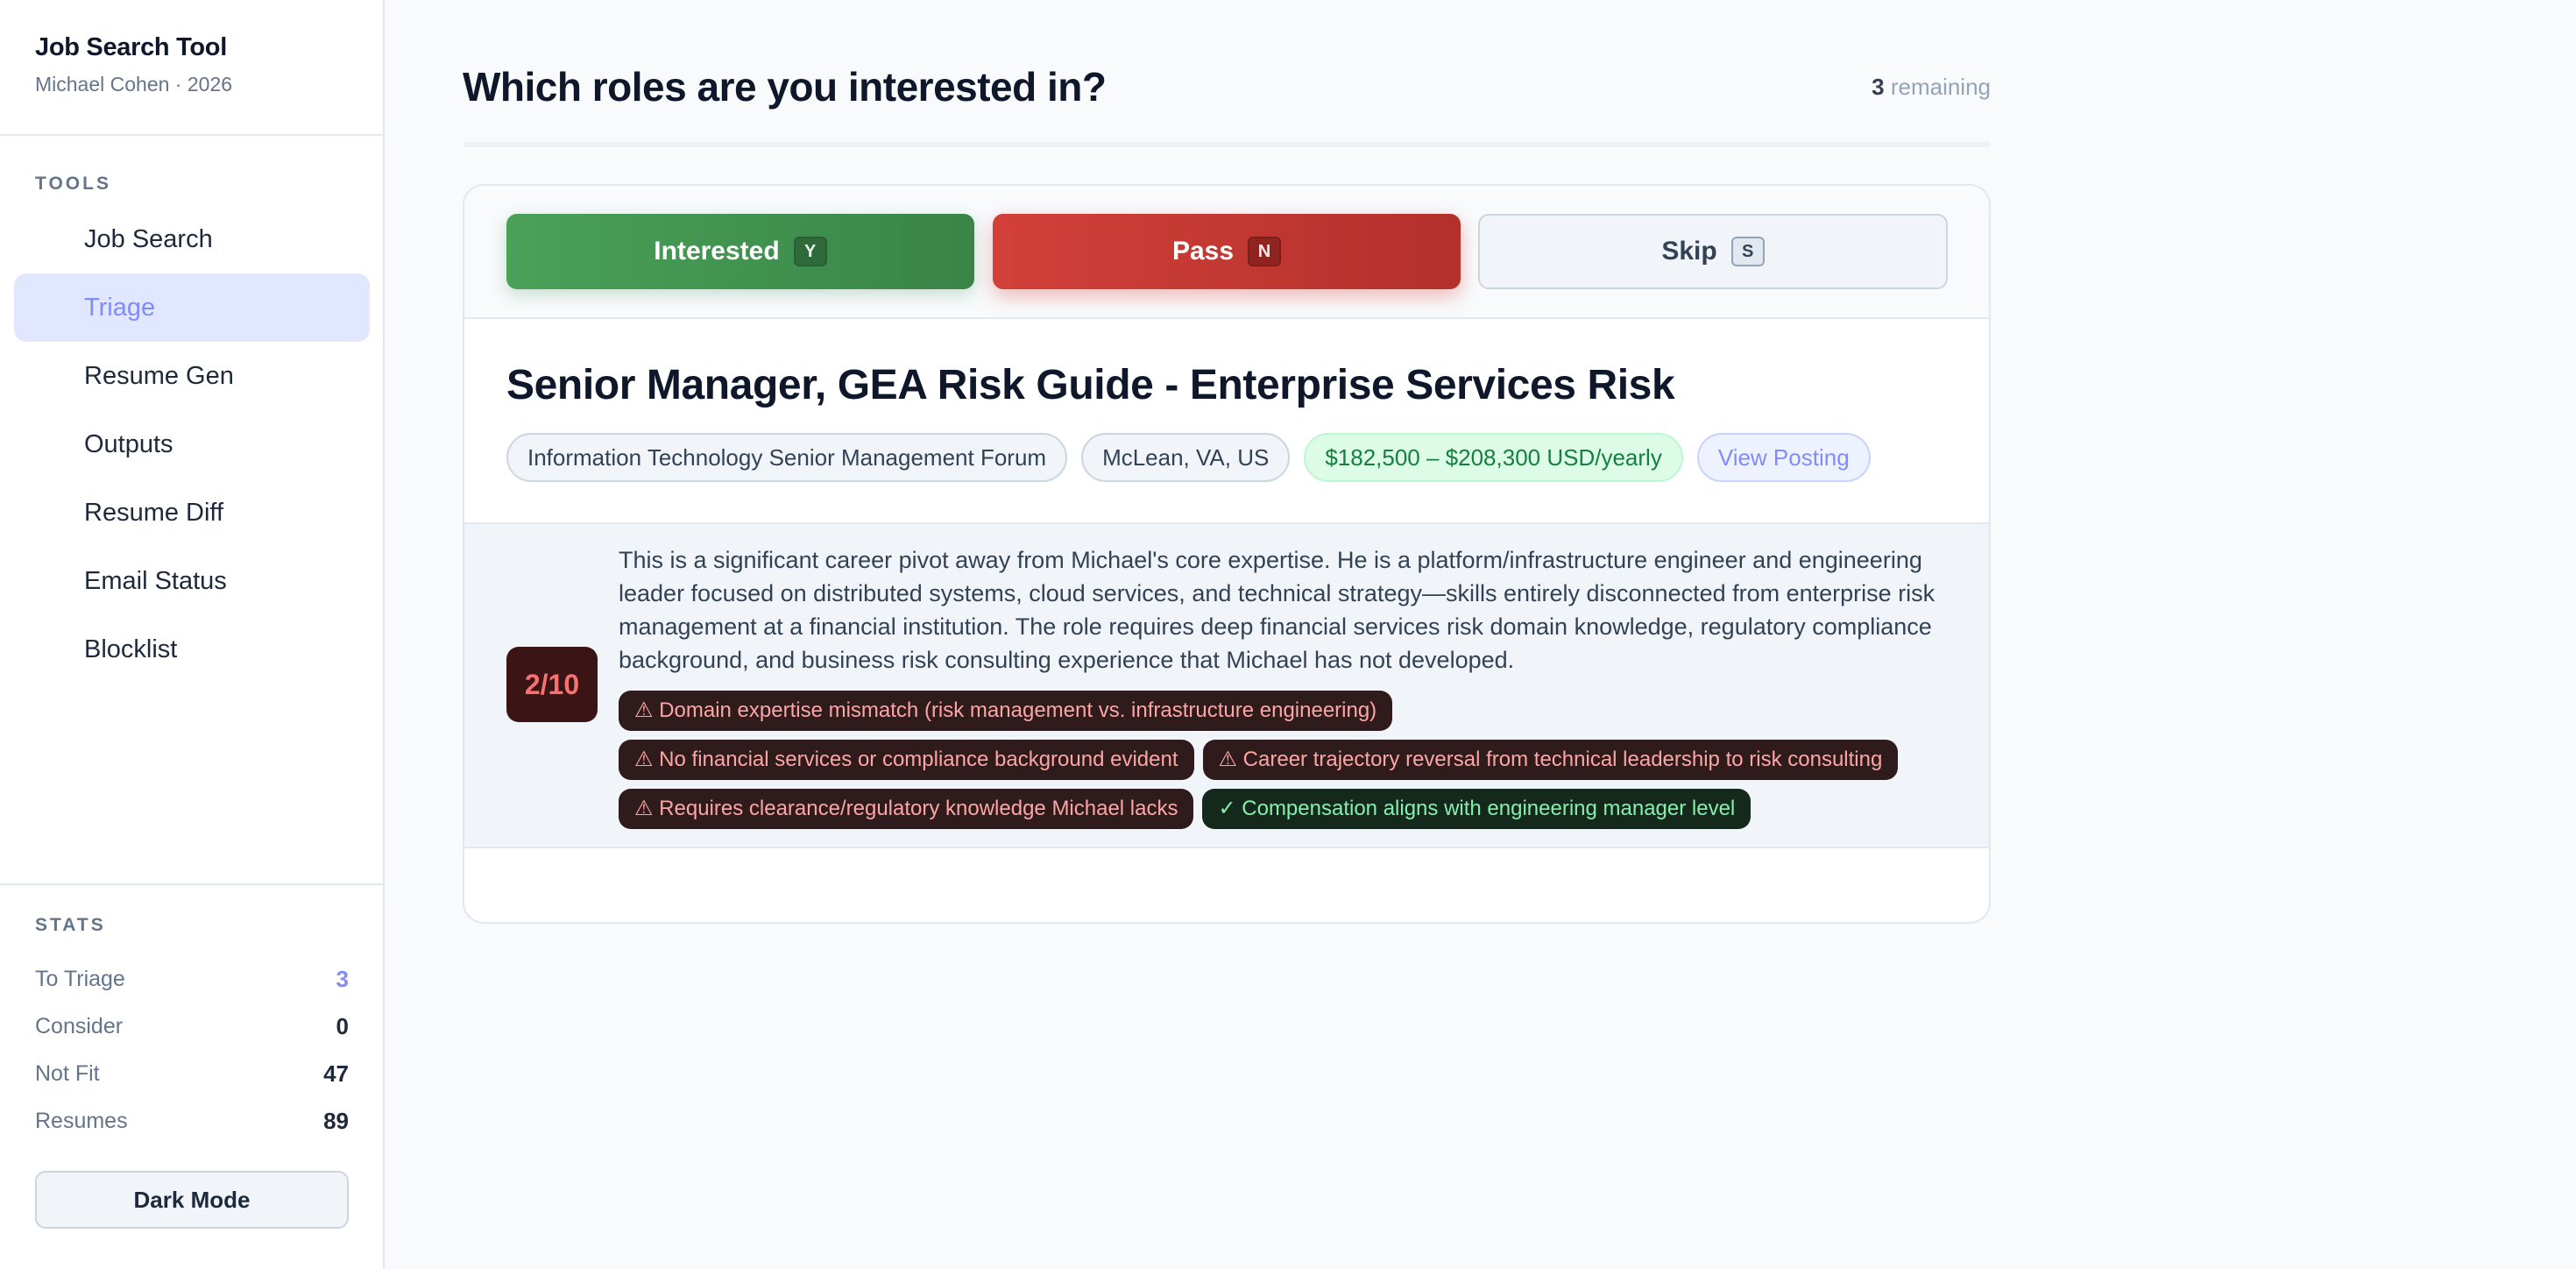  I want to click on stat-label: Consider, so click(79, 1026).